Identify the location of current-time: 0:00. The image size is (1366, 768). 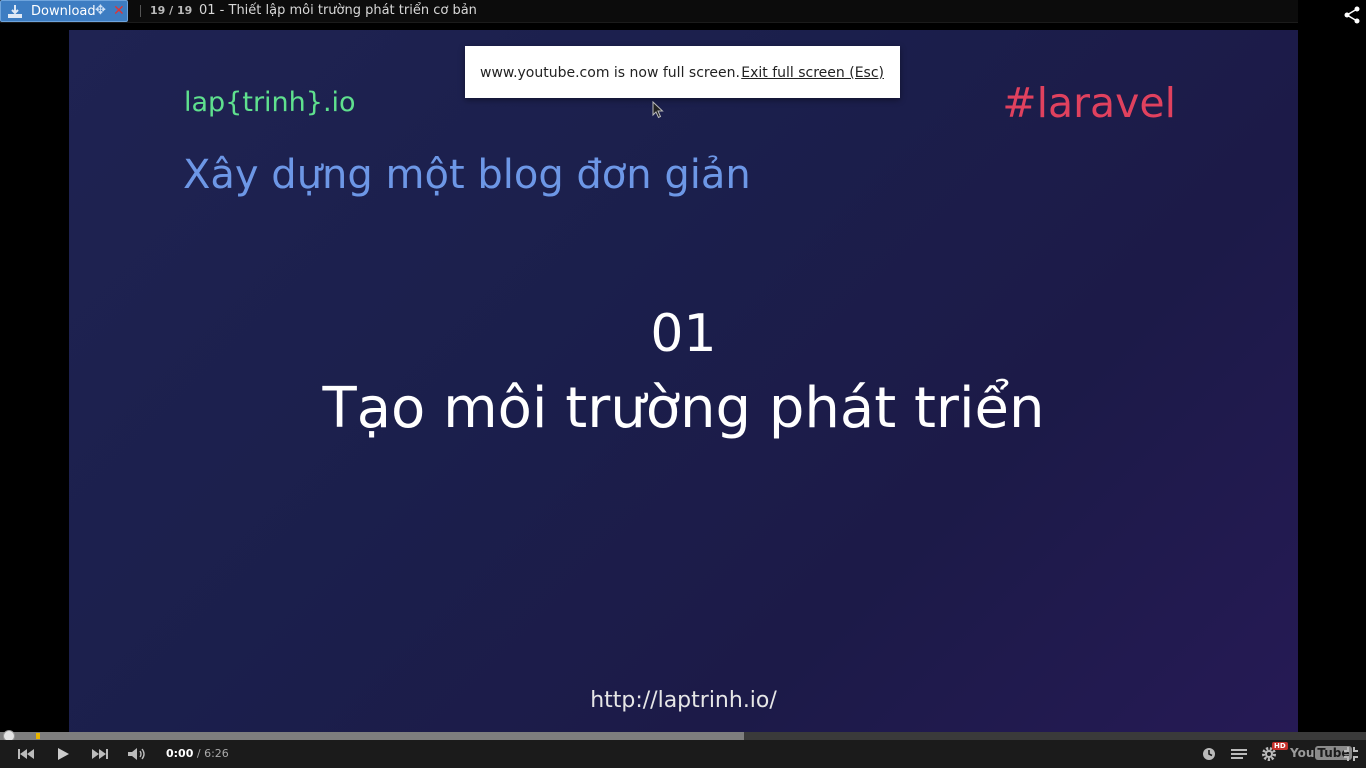
(180, 753).